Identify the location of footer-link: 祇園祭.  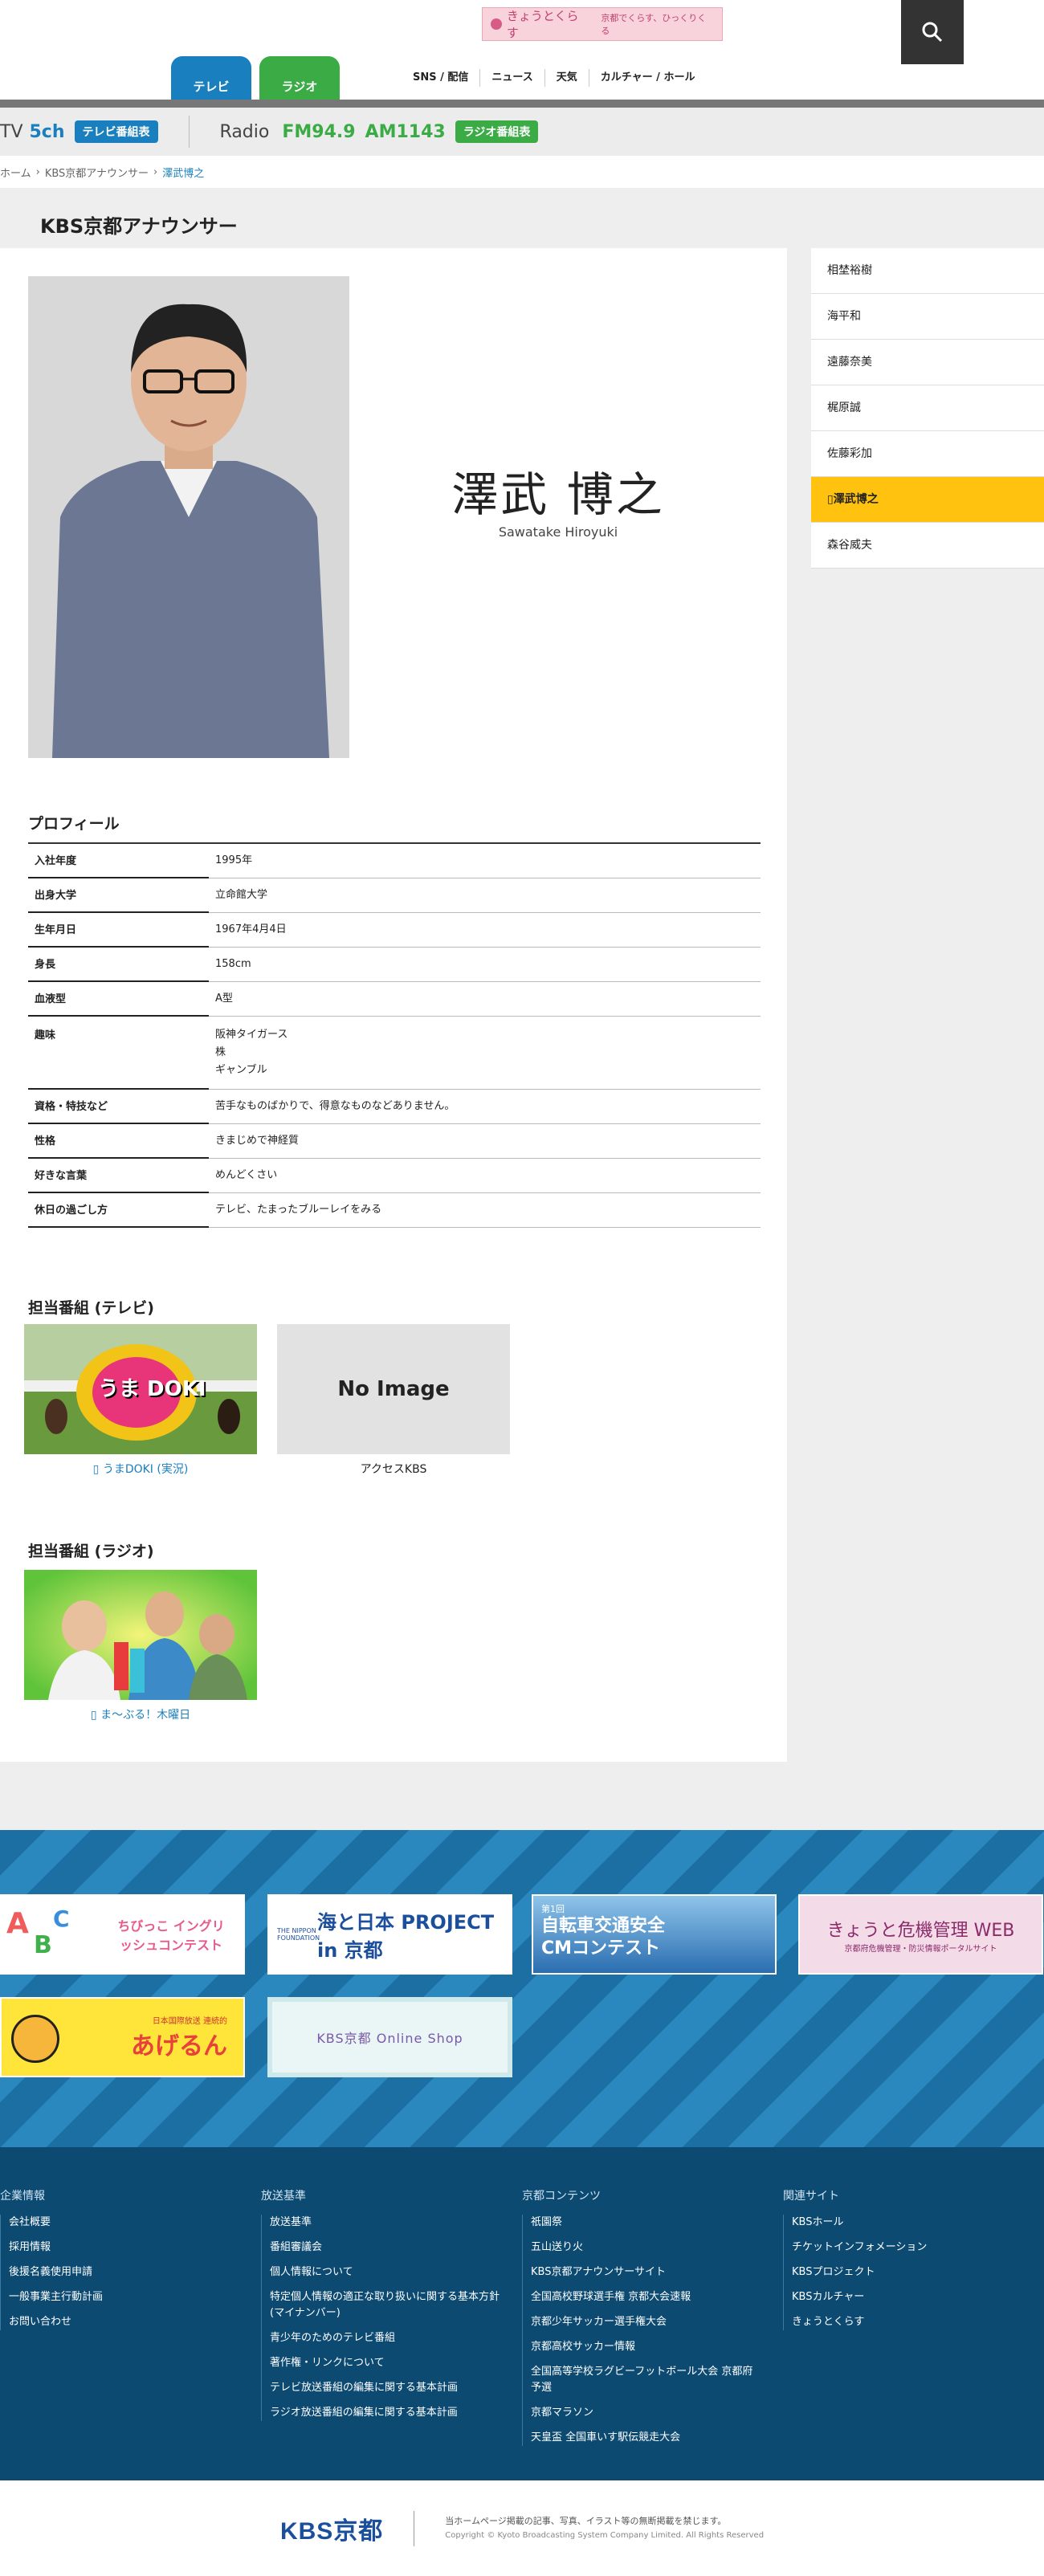
(647, 2223).